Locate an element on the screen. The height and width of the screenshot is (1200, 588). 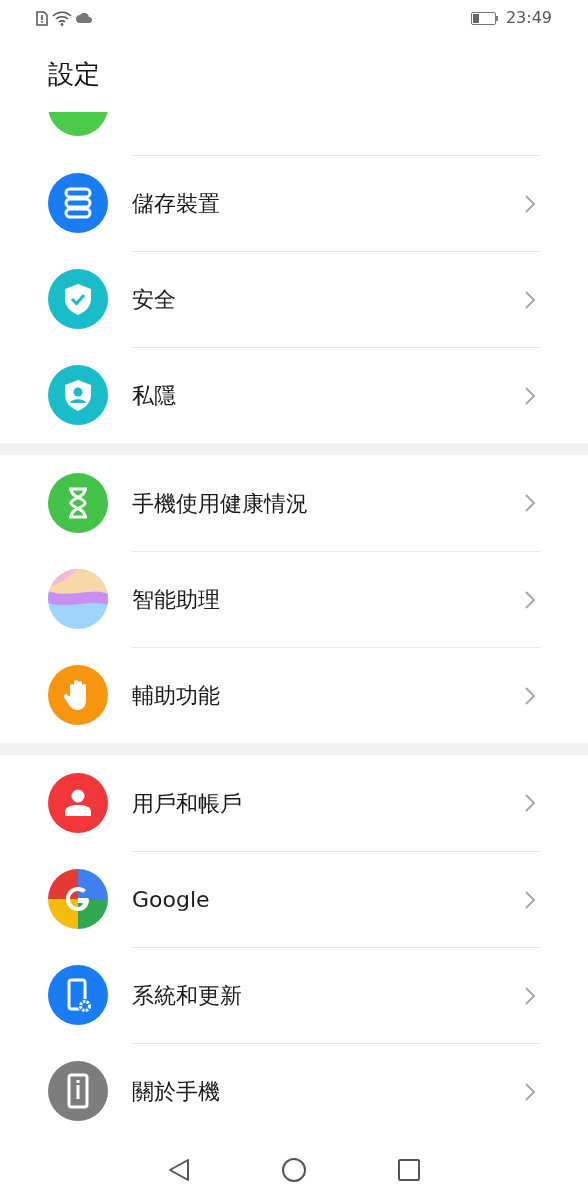
item-label: 用戶和帳戶 is located at coordinates (187, 803).